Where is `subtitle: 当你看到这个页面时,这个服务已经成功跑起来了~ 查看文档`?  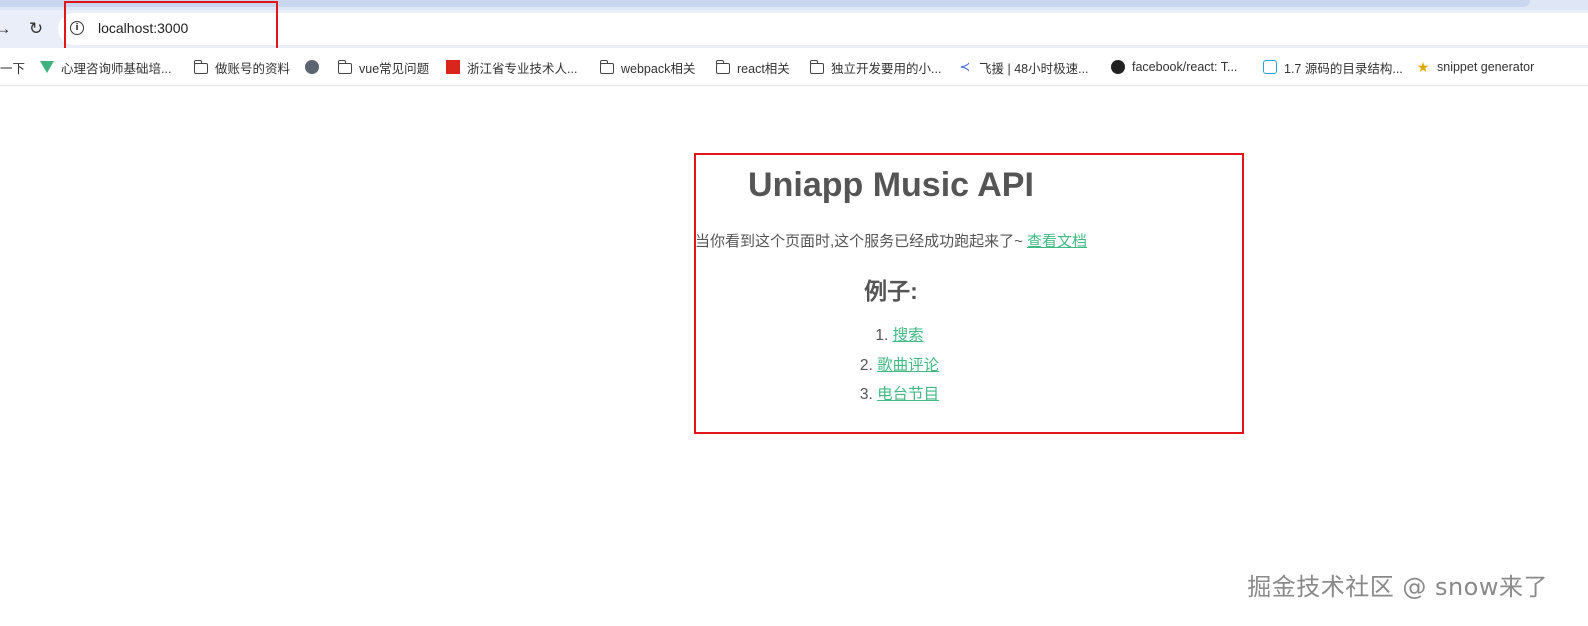 subtitle: 当你看到这个页面时,这个服务已经成功跑起来了~ 查看文档 is located at coordinates (794, 240).